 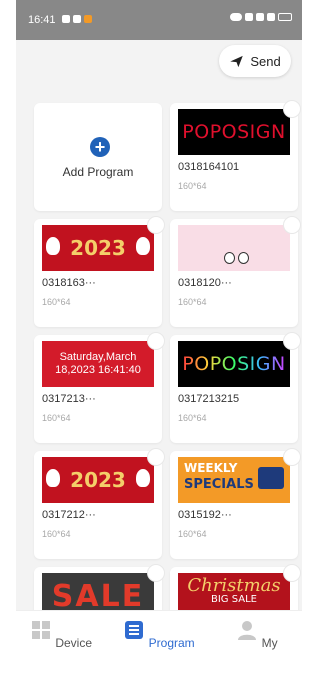 What do you see at coordinates (265, 61) in the screenshot?
I see `send-label: Send` at bounding box center [265, 61].